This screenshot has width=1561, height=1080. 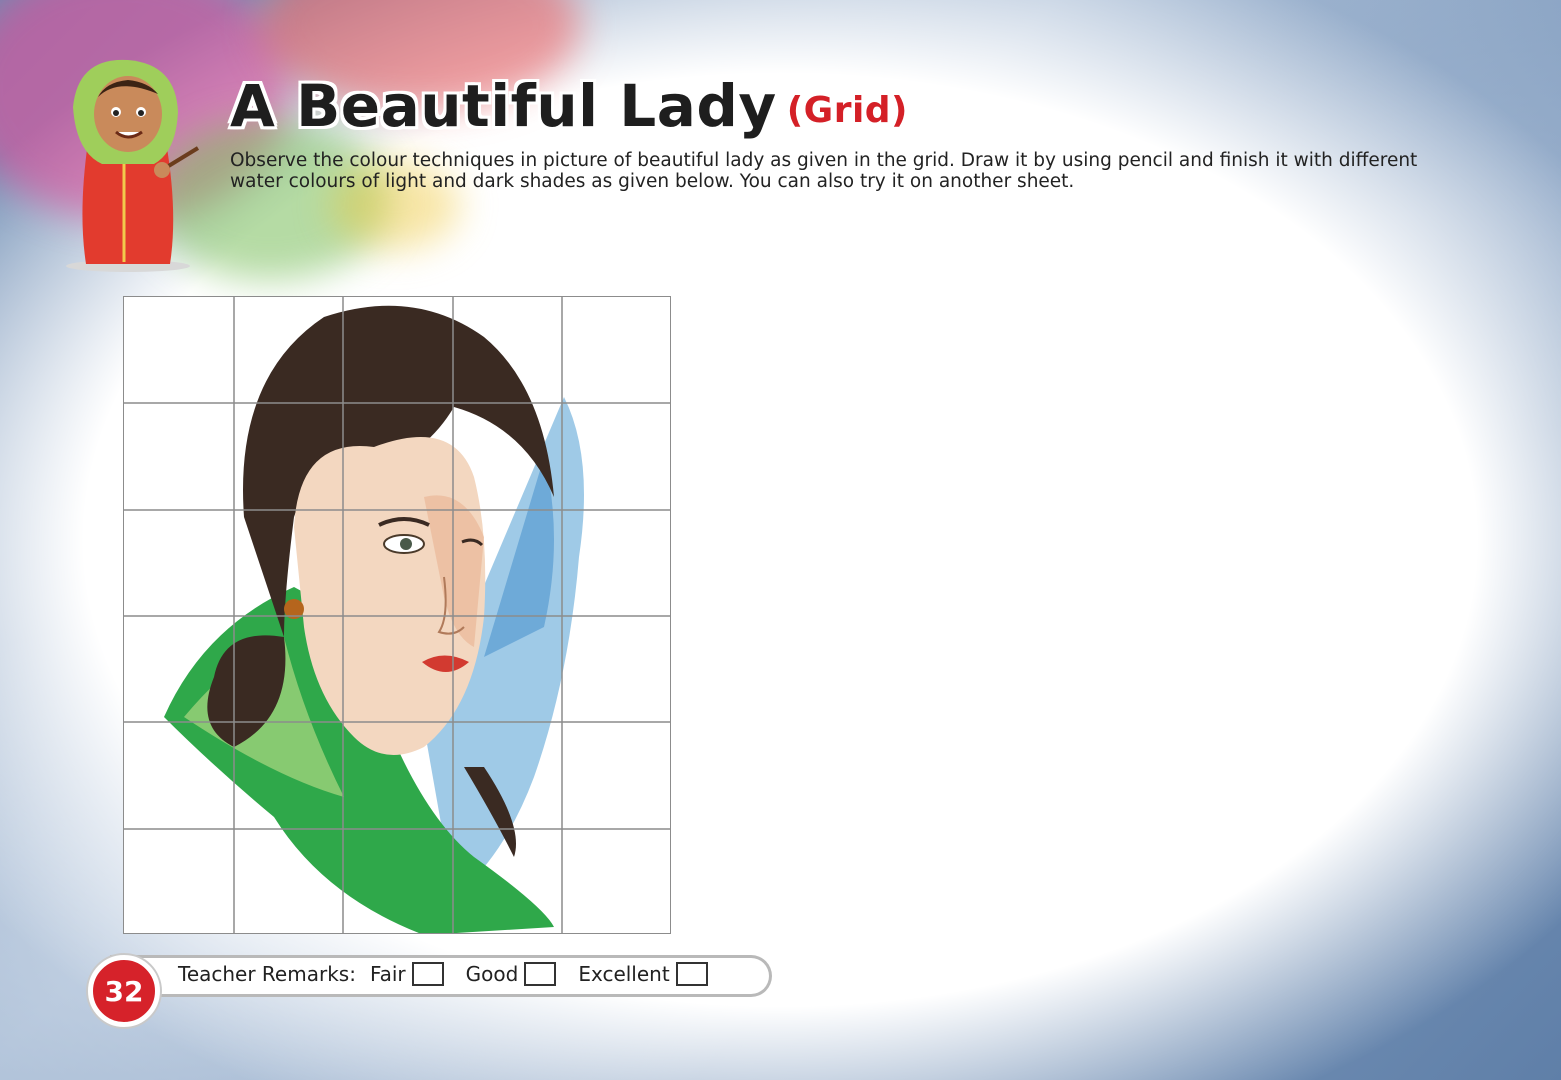 I want to click on title-subtitle: (Grid), so click(x=847, y=110).